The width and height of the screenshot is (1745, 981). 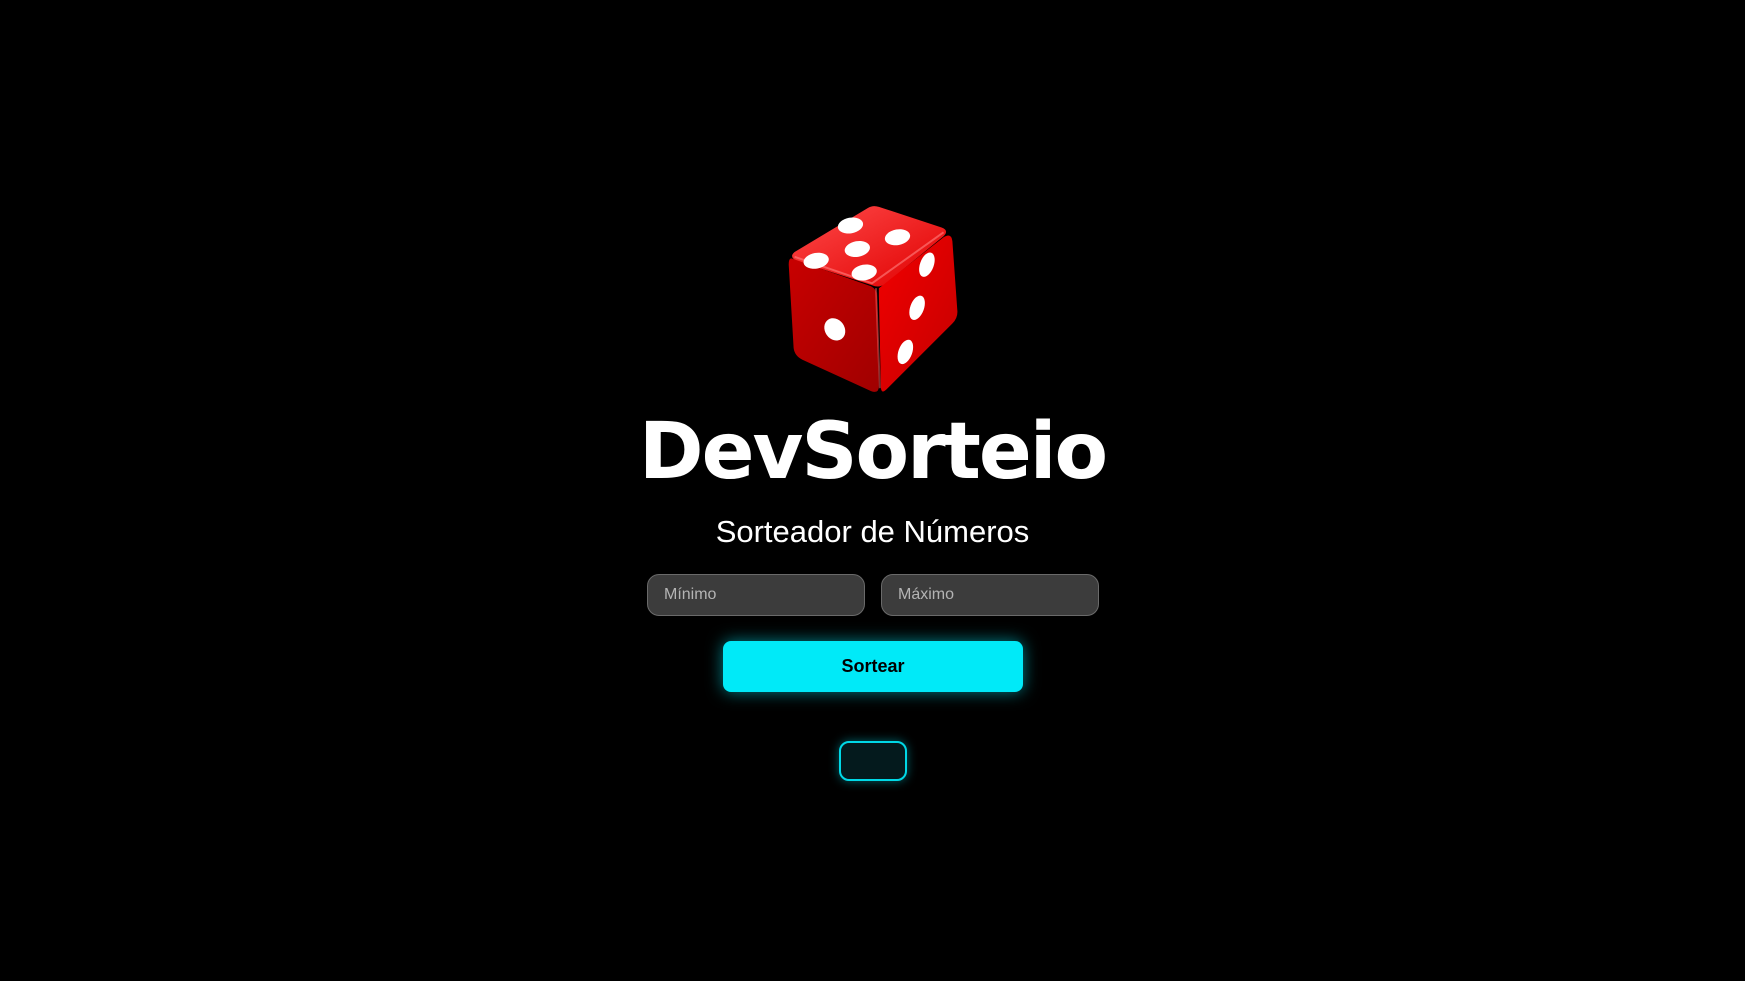 I want to click on range-inputs, so click(x=873, y=595).